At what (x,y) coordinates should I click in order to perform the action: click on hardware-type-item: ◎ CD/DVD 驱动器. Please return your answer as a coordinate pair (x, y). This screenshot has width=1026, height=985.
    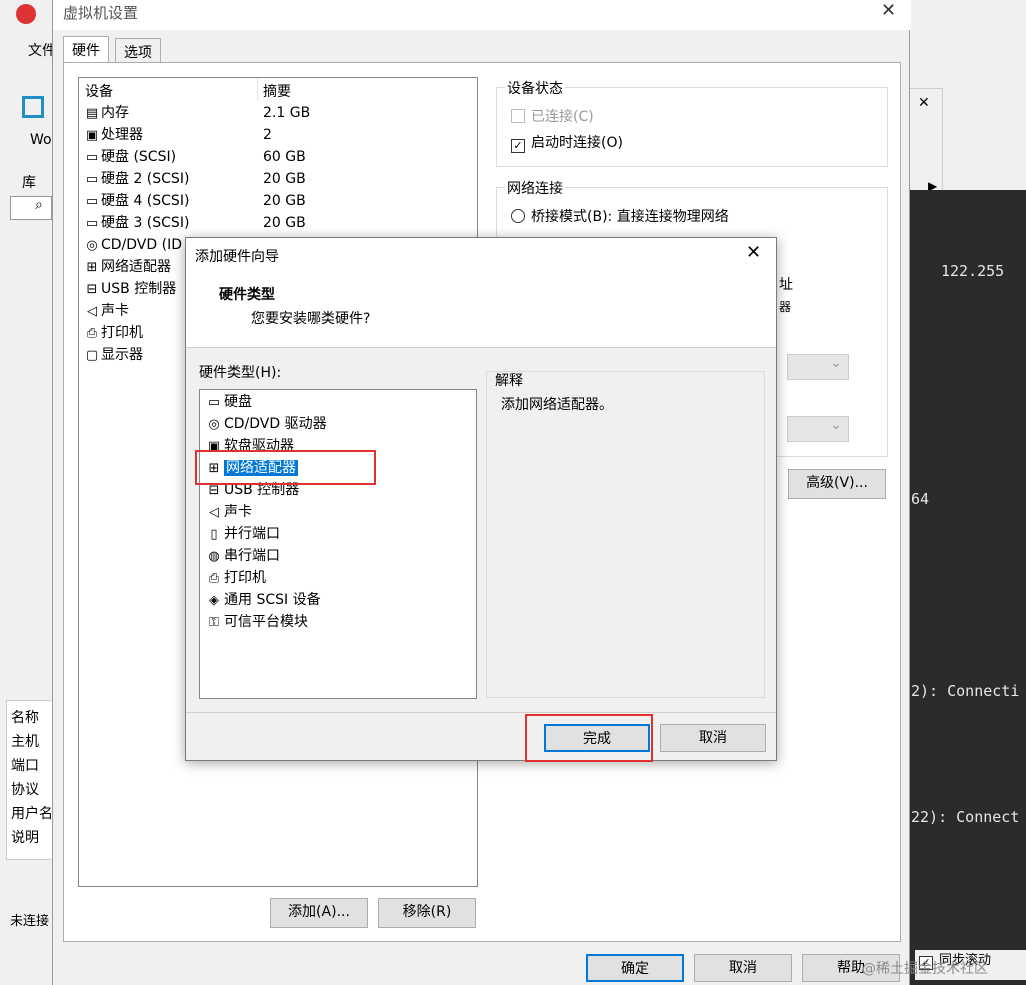
    Looking at the image, I should click on (265, 424).